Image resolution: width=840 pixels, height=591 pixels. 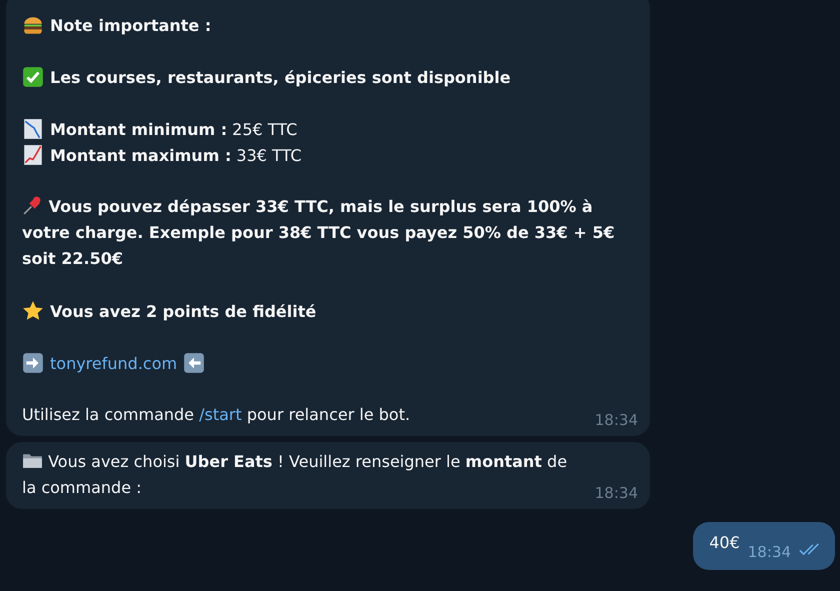 I want to click on loyalty-text: Vous avez 2 points de fidélité, so click(x=183, y=311).